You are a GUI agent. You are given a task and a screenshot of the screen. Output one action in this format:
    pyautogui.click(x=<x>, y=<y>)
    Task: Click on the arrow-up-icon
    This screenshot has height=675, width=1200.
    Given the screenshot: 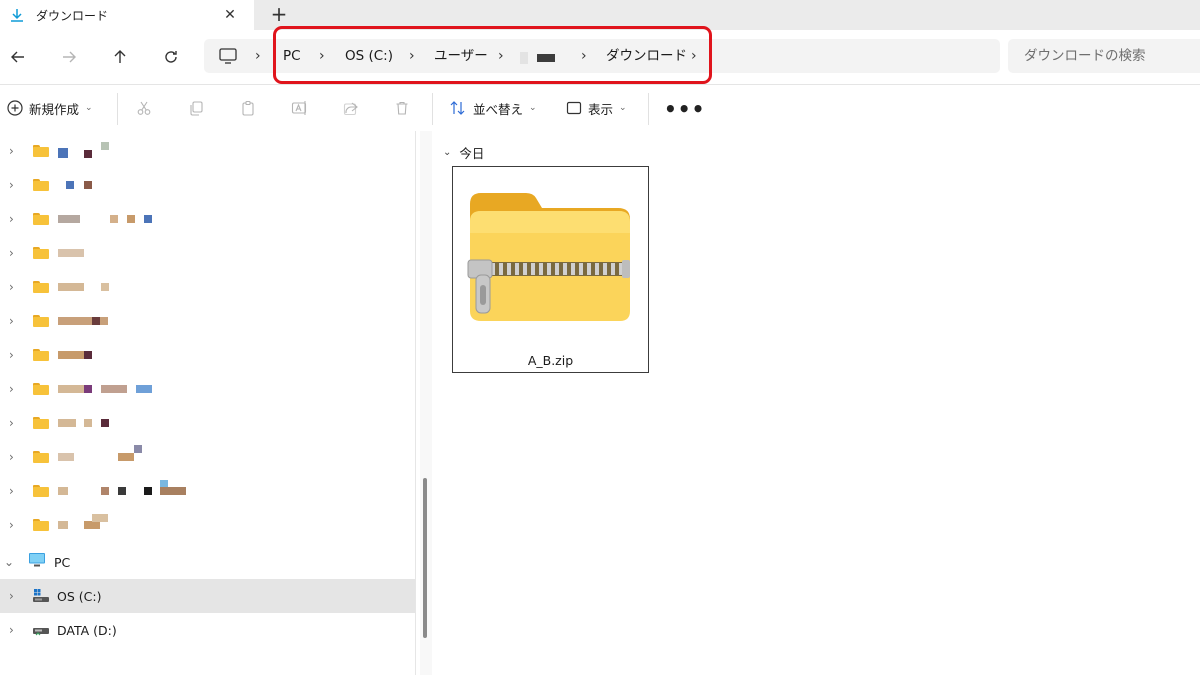 What is the action you would take?
    pyautogui.click(x=120, y=56)
    